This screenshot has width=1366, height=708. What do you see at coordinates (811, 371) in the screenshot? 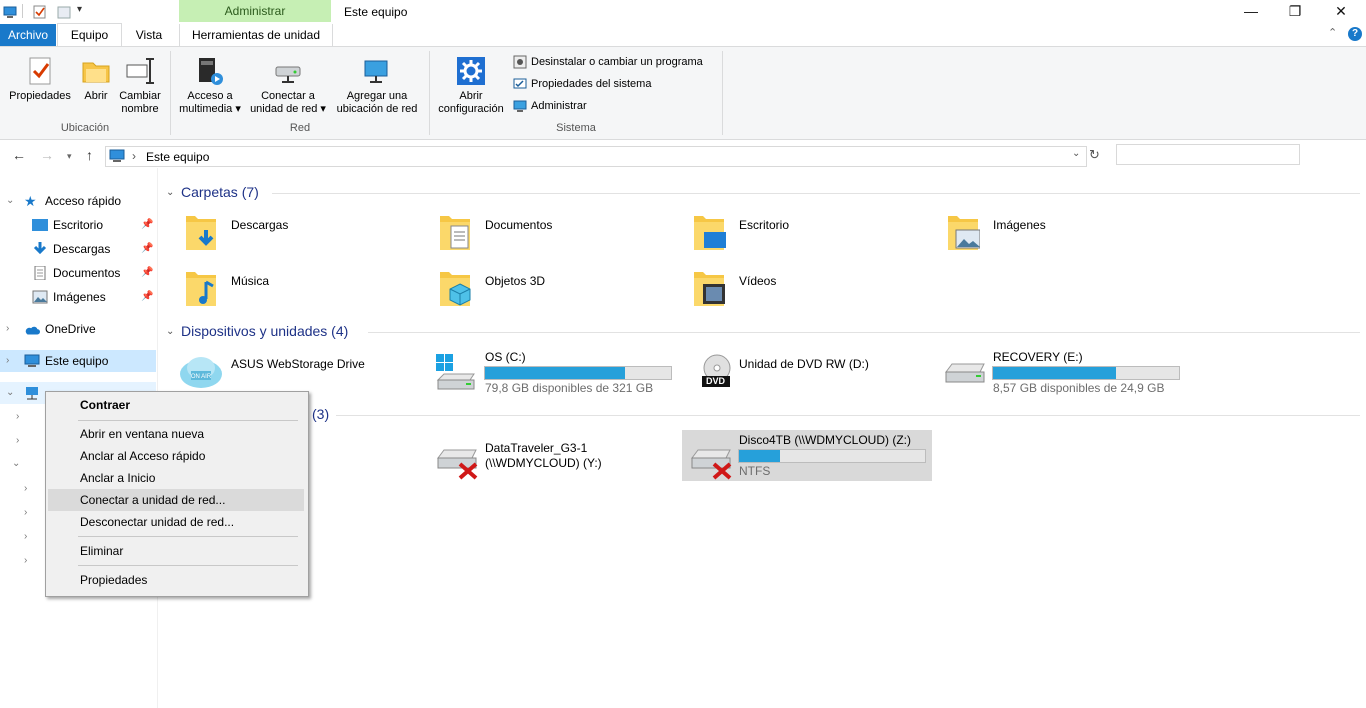
I see `drive-tile-dvd-d: DVD Unidad de DVD RW (D:)` at bounding box center [811, 371].